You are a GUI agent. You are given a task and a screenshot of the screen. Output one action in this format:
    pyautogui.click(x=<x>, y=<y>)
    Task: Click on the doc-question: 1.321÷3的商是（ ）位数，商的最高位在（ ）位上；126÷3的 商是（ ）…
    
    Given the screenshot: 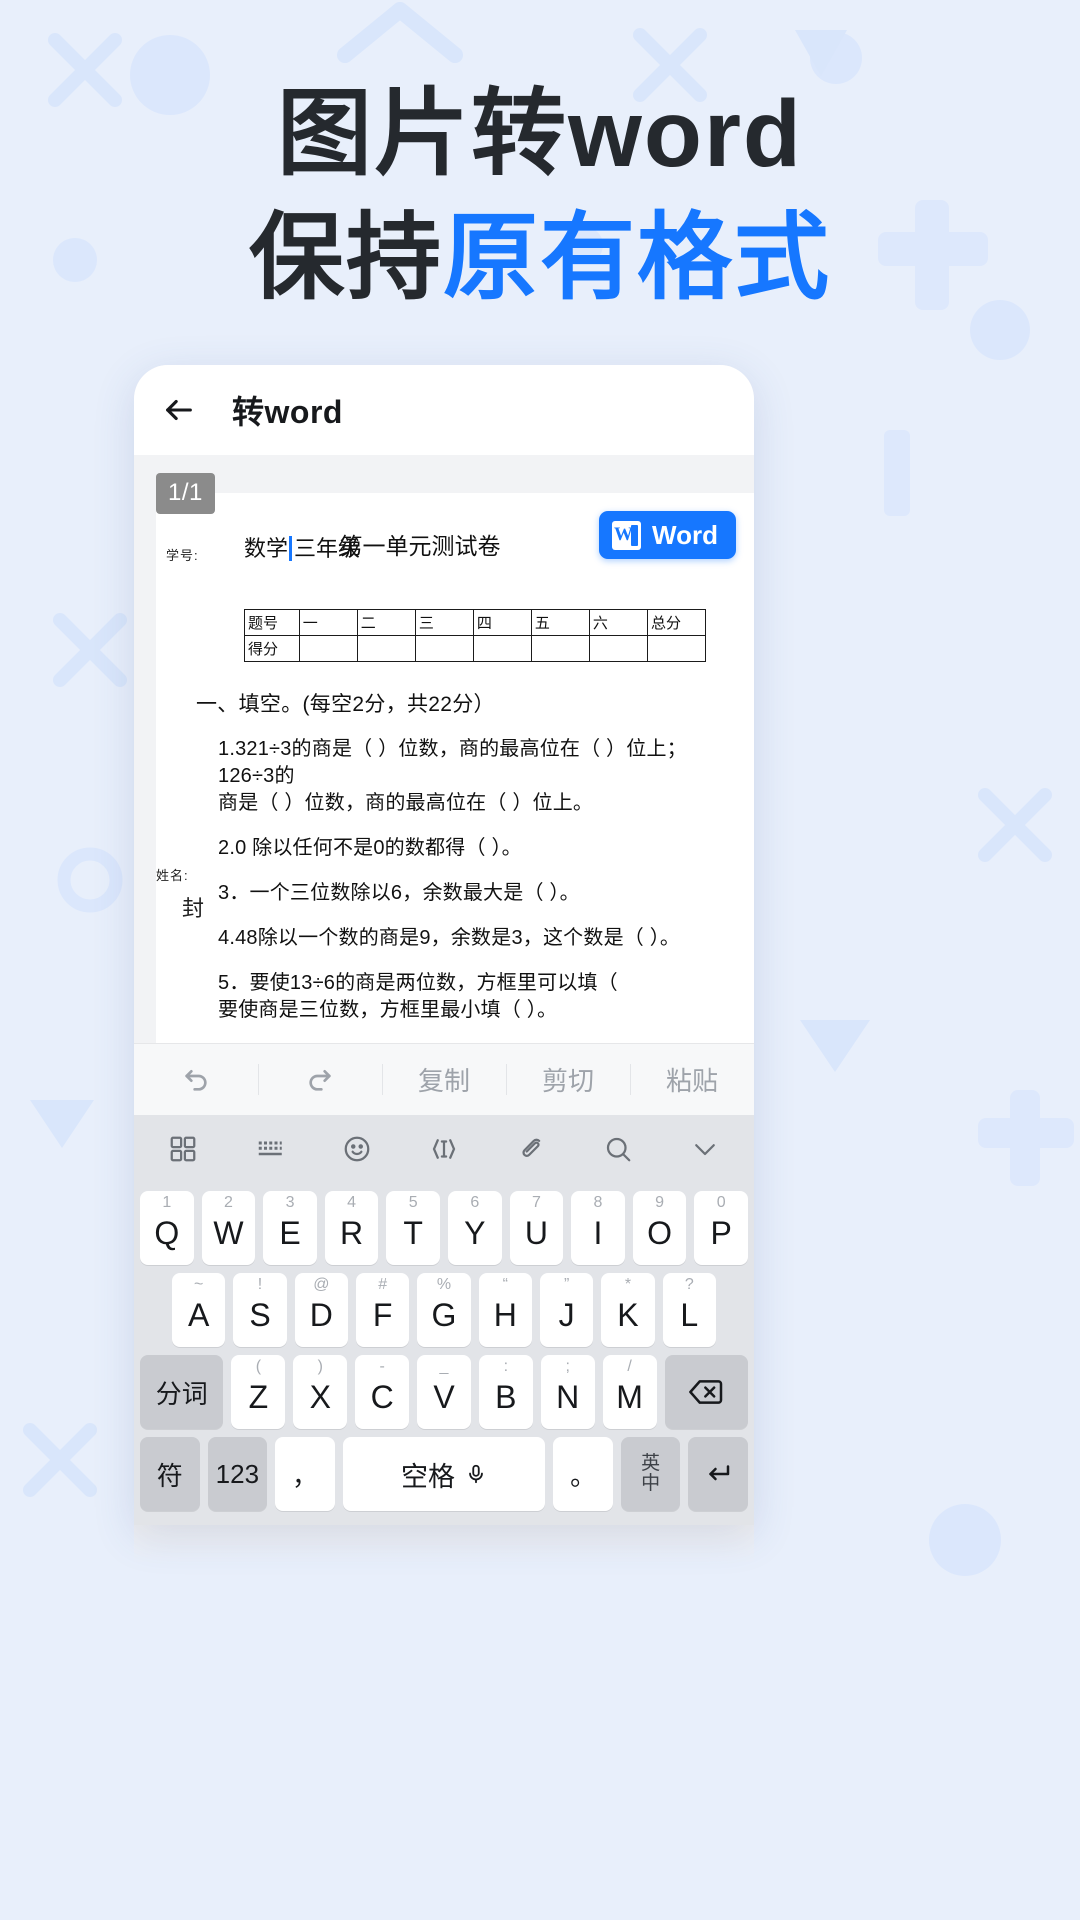 What is the action you would take?
    pyautogui.click(x=474, y=776)
    